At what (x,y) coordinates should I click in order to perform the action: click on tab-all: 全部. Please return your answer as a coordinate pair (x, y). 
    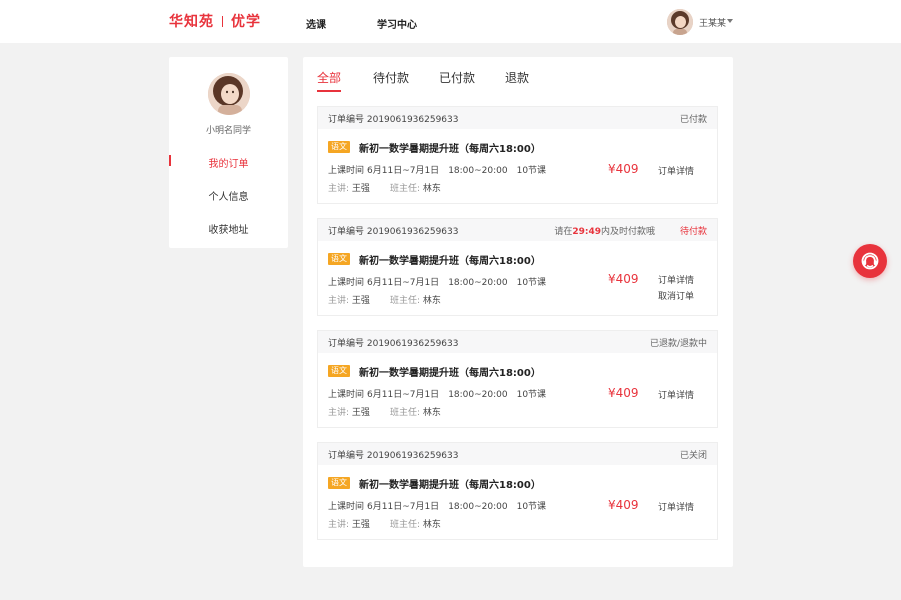
    Looking at the image, I should click on (329, 77).